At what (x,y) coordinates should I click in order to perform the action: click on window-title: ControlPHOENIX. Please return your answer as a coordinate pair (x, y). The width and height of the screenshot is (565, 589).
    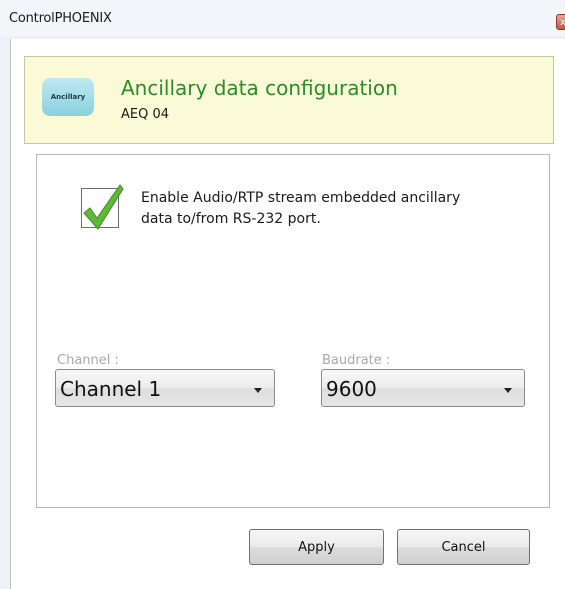
    Looking at the image, I should click on (60, 18).